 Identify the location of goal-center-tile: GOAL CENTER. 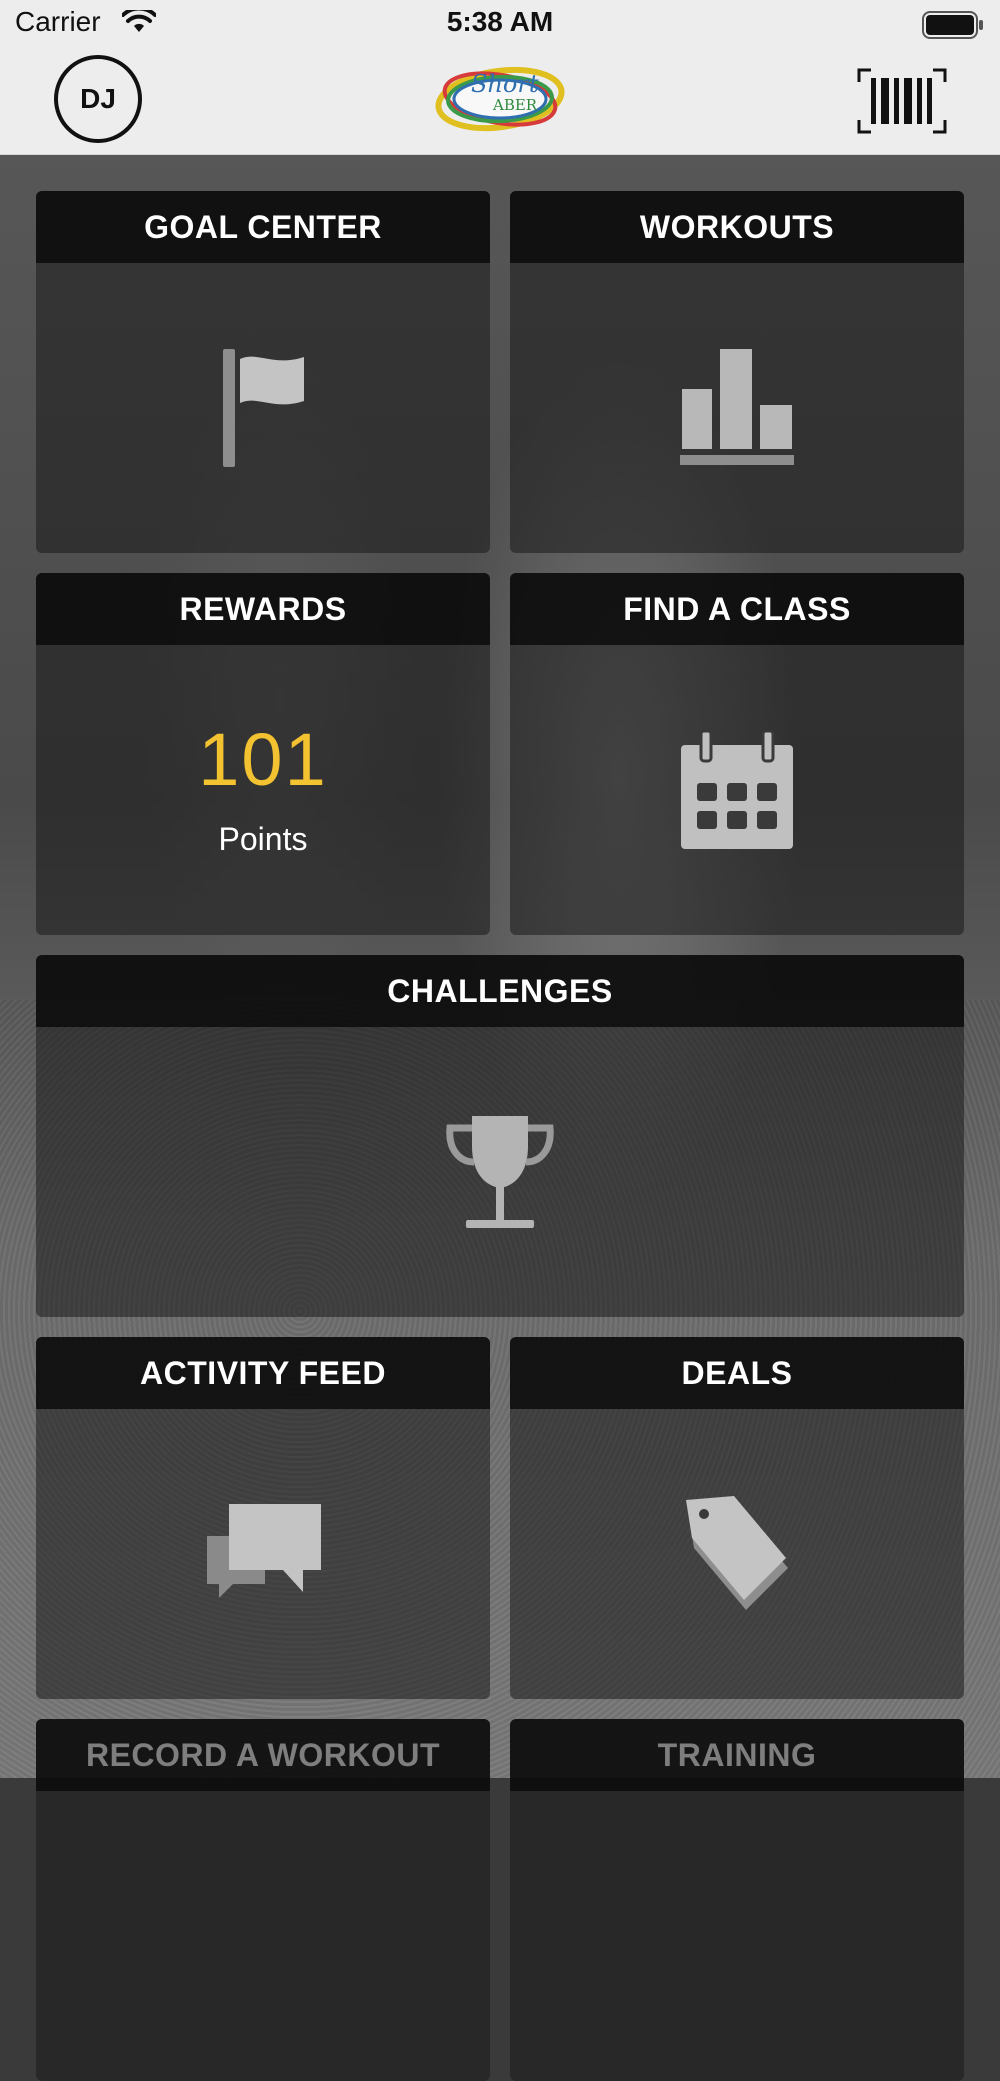
(263, 372).